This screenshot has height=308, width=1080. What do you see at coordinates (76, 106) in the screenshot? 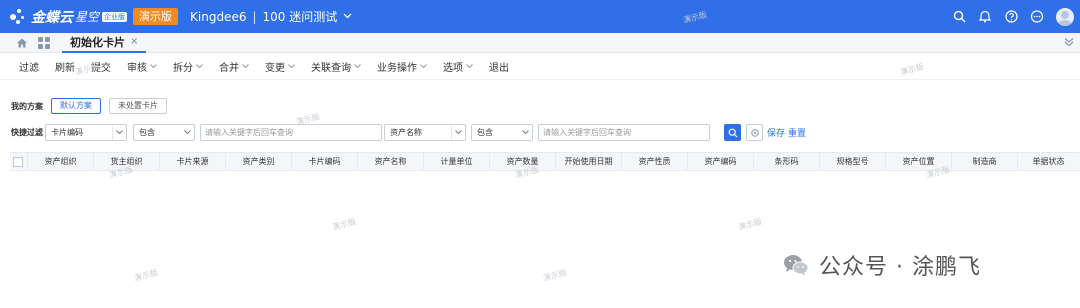
I see `default-scheme-button: 默认方案` at bounding box center [76, 106].